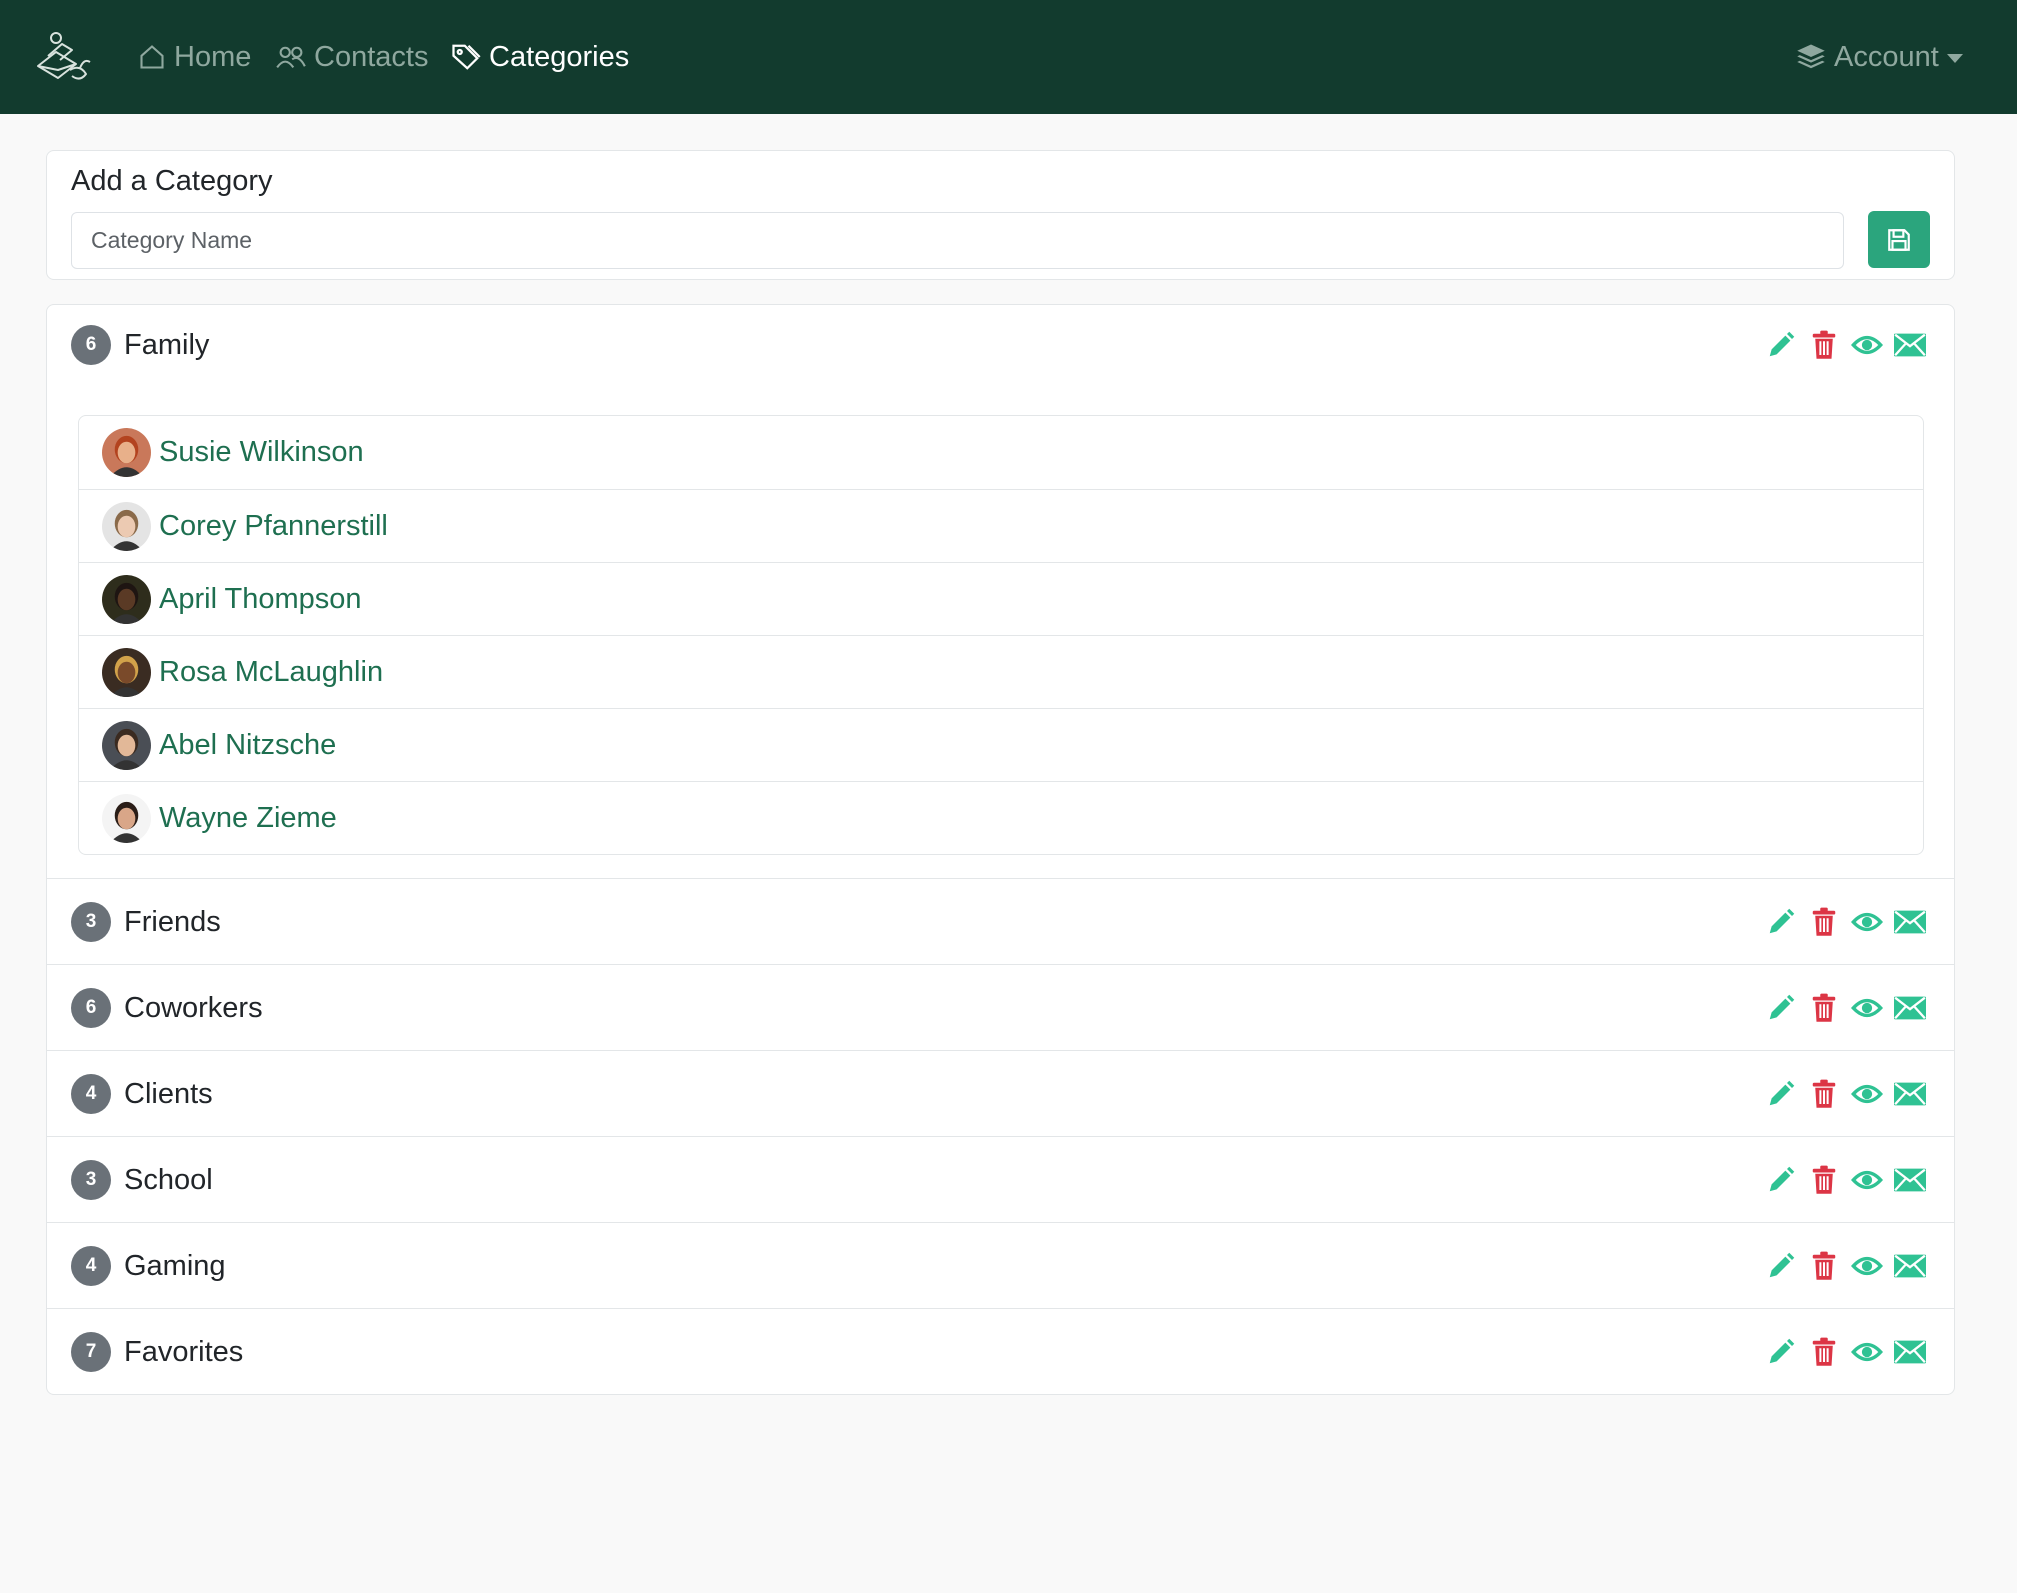 The width and height of the screenshot is (2017, 1593). Describe the element at coordinates (291, 57) in the screenshot. I see `people-icon` at that location.